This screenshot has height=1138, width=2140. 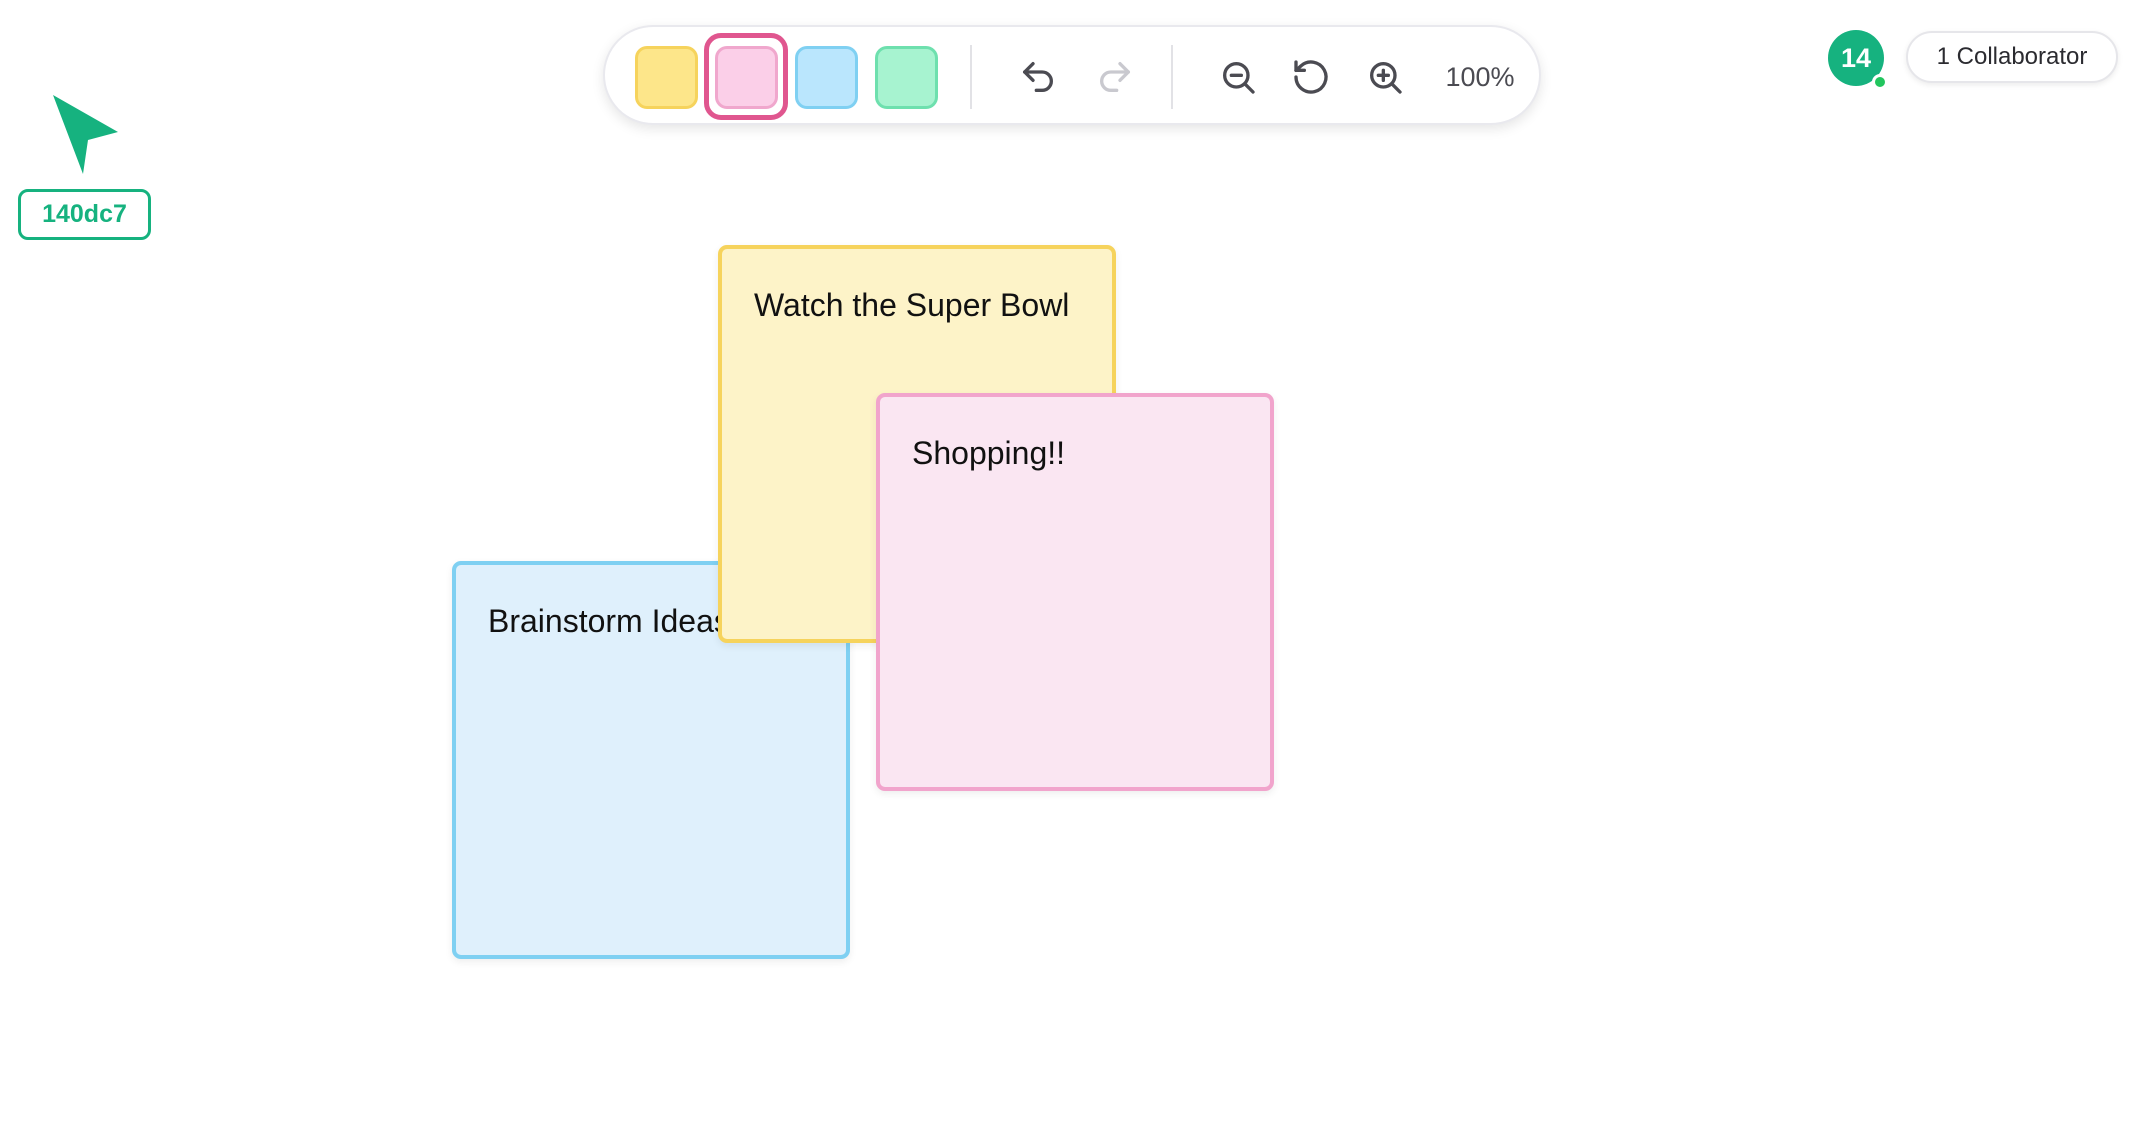 What do you see at coordinates (988, 453) in the screenshot?
I see `sticky-note-text: Shopping!!` at bounding box center [988, 453].